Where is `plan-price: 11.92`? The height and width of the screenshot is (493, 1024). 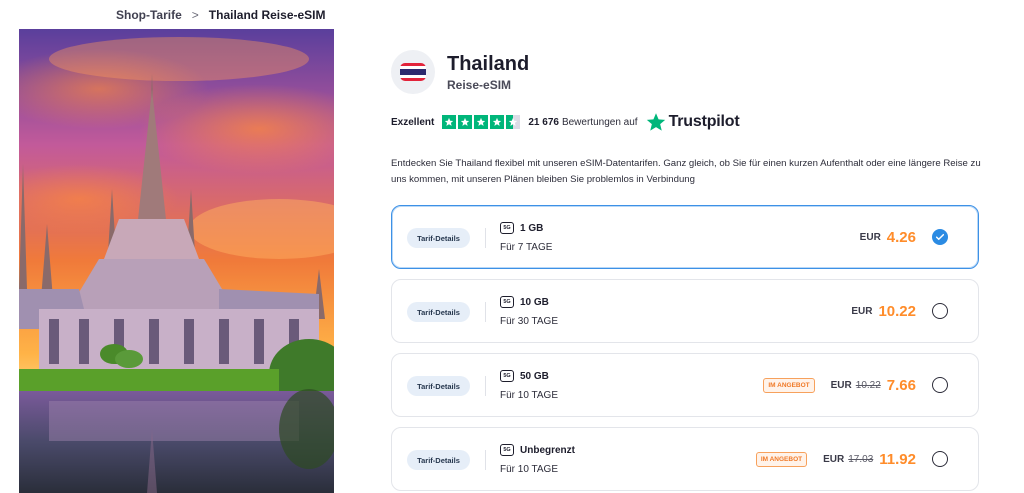
plan-price: 11.92 is located at coordinates (897, 459).